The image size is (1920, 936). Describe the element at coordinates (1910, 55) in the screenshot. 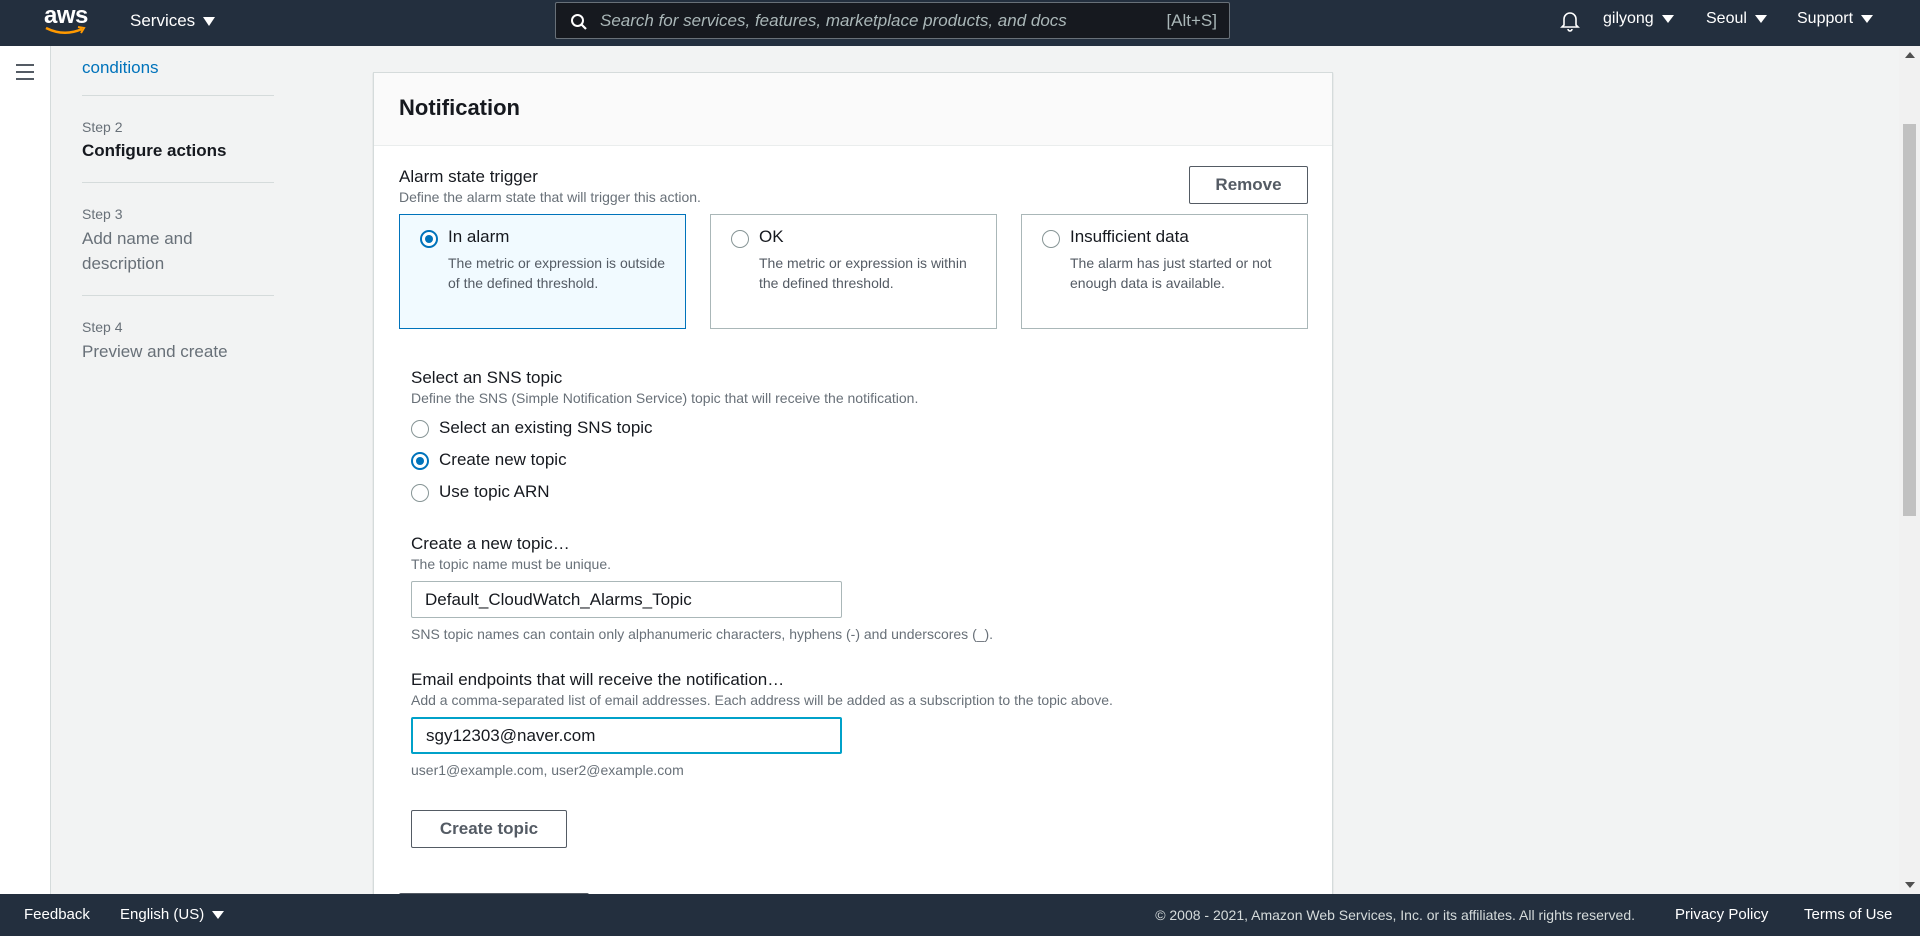

I see `scroll-up-icon` at that location.